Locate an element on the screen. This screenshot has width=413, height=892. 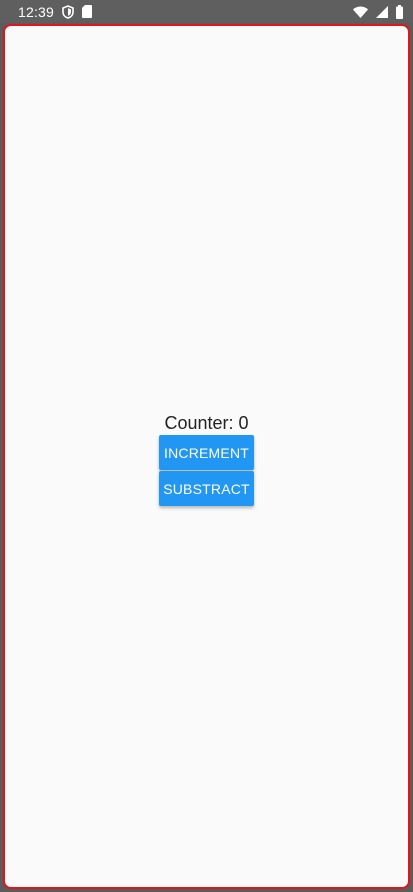
counter-label: Counter: 0 is located at coordinates (206, 423).